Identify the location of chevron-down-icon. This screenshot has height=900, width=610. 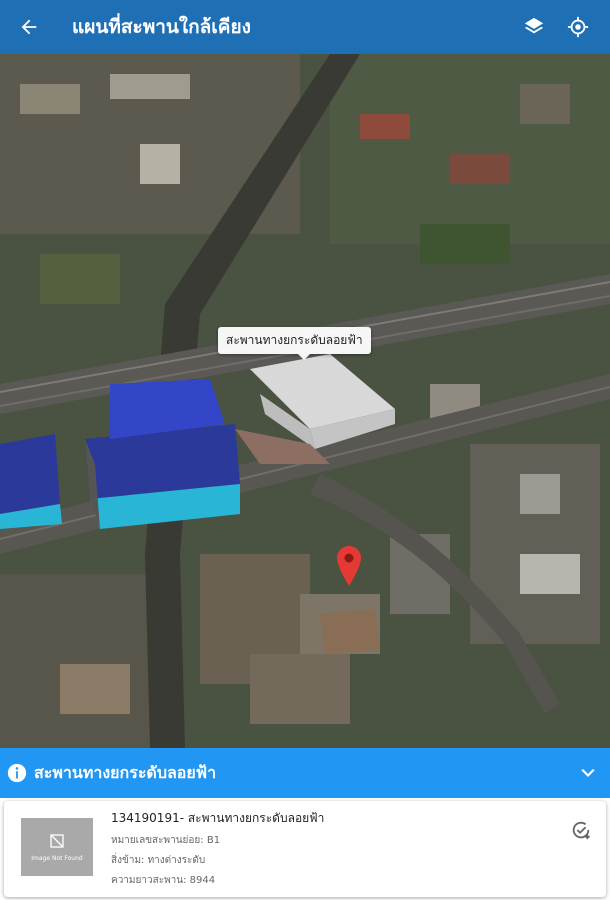
(588, 773).